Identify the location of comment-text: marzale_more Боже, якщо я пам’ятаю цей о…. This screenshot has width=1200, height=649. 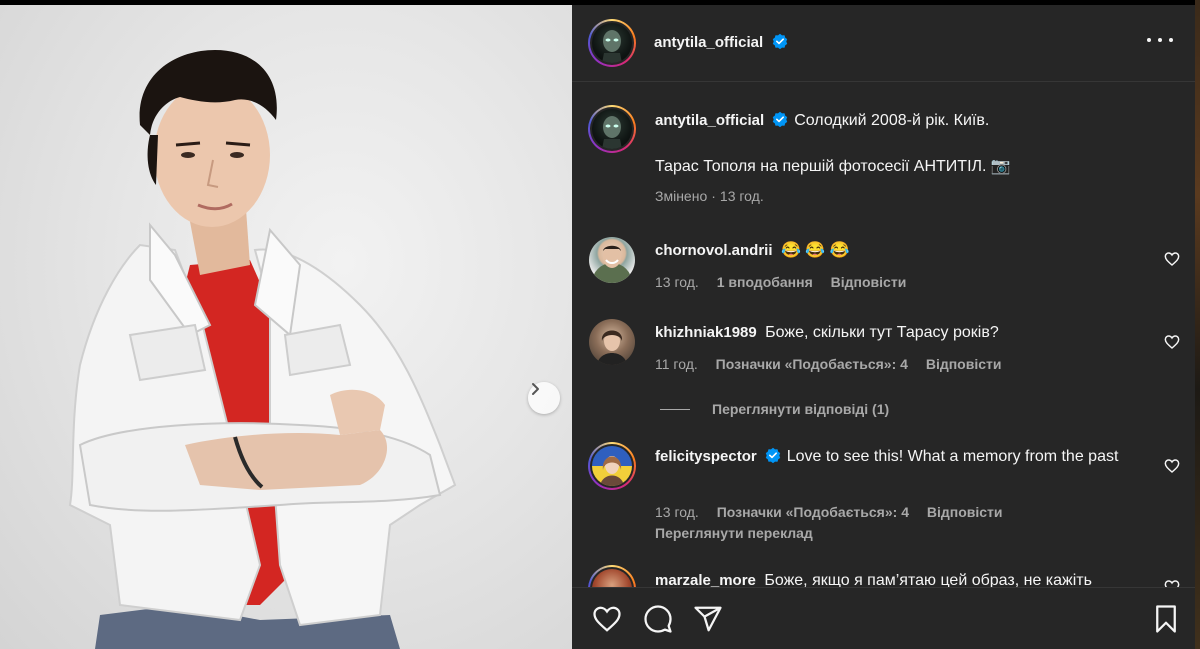
(905, 578).